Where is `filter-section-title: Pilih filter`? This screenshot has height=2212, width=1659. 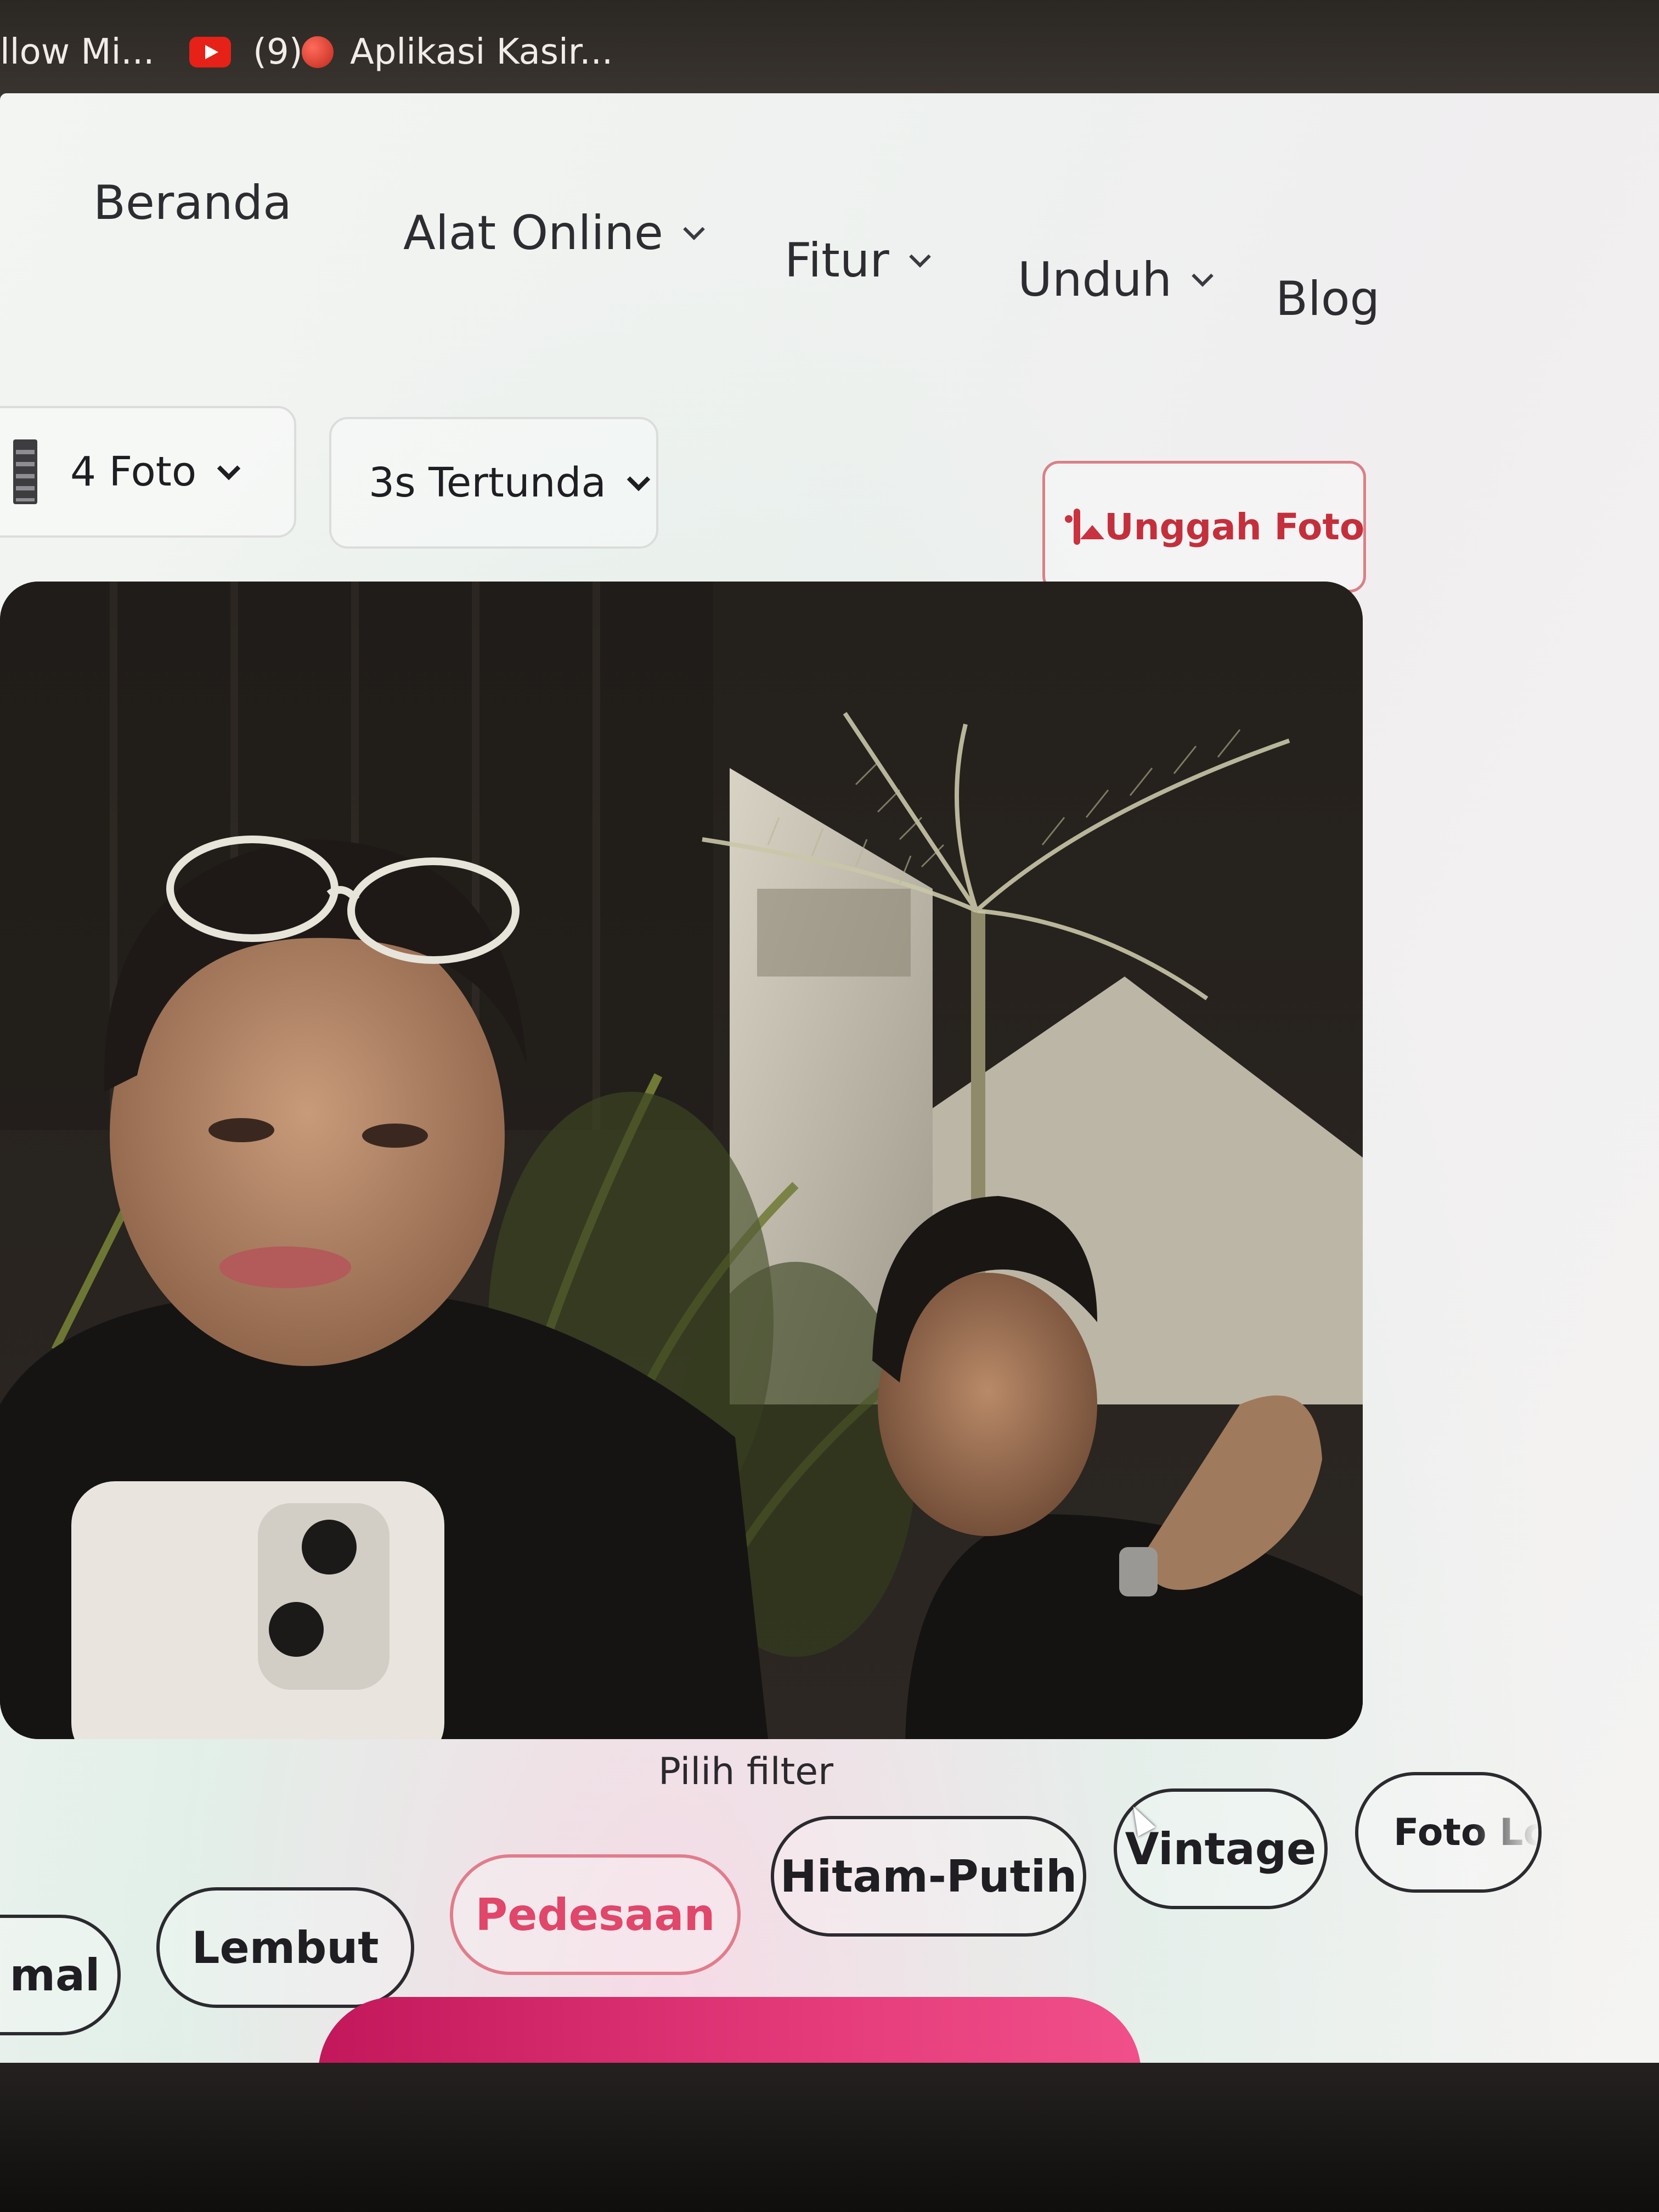
filter-section-title: Pilih filter is located at coordinates (746, 1771).